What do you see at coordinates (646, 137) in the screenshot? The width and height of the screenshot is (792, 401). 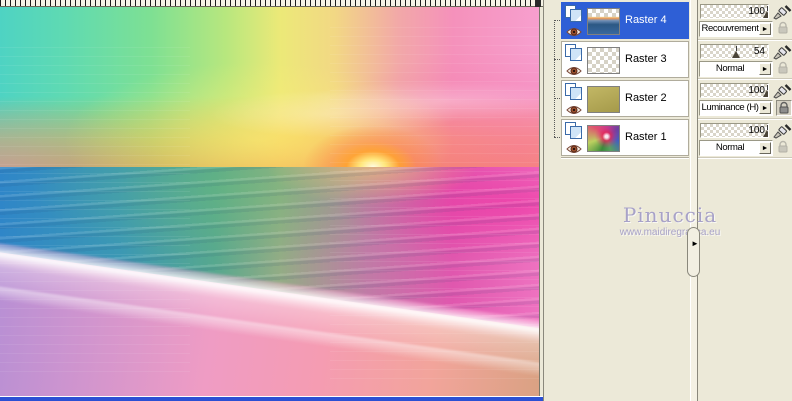 I see `layer-name: Raster 1` at bounding box center [646, 137].